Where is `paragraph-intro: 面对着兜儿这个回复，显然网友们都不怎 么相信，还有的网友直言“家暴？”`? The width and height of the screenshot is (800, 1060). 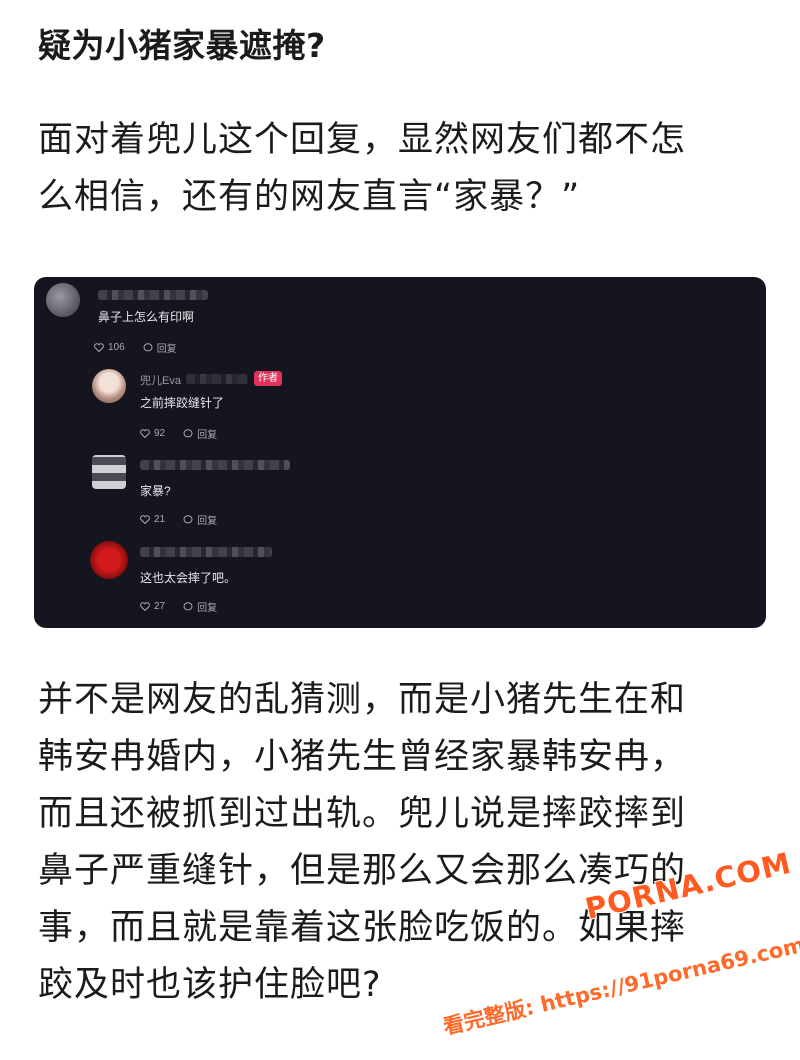 paragraph-intro: 面对着兜儿这个回复，显然网友们都不怎 么相信，还有的网友直言“家暴？” is located at coordinates (405, 169).